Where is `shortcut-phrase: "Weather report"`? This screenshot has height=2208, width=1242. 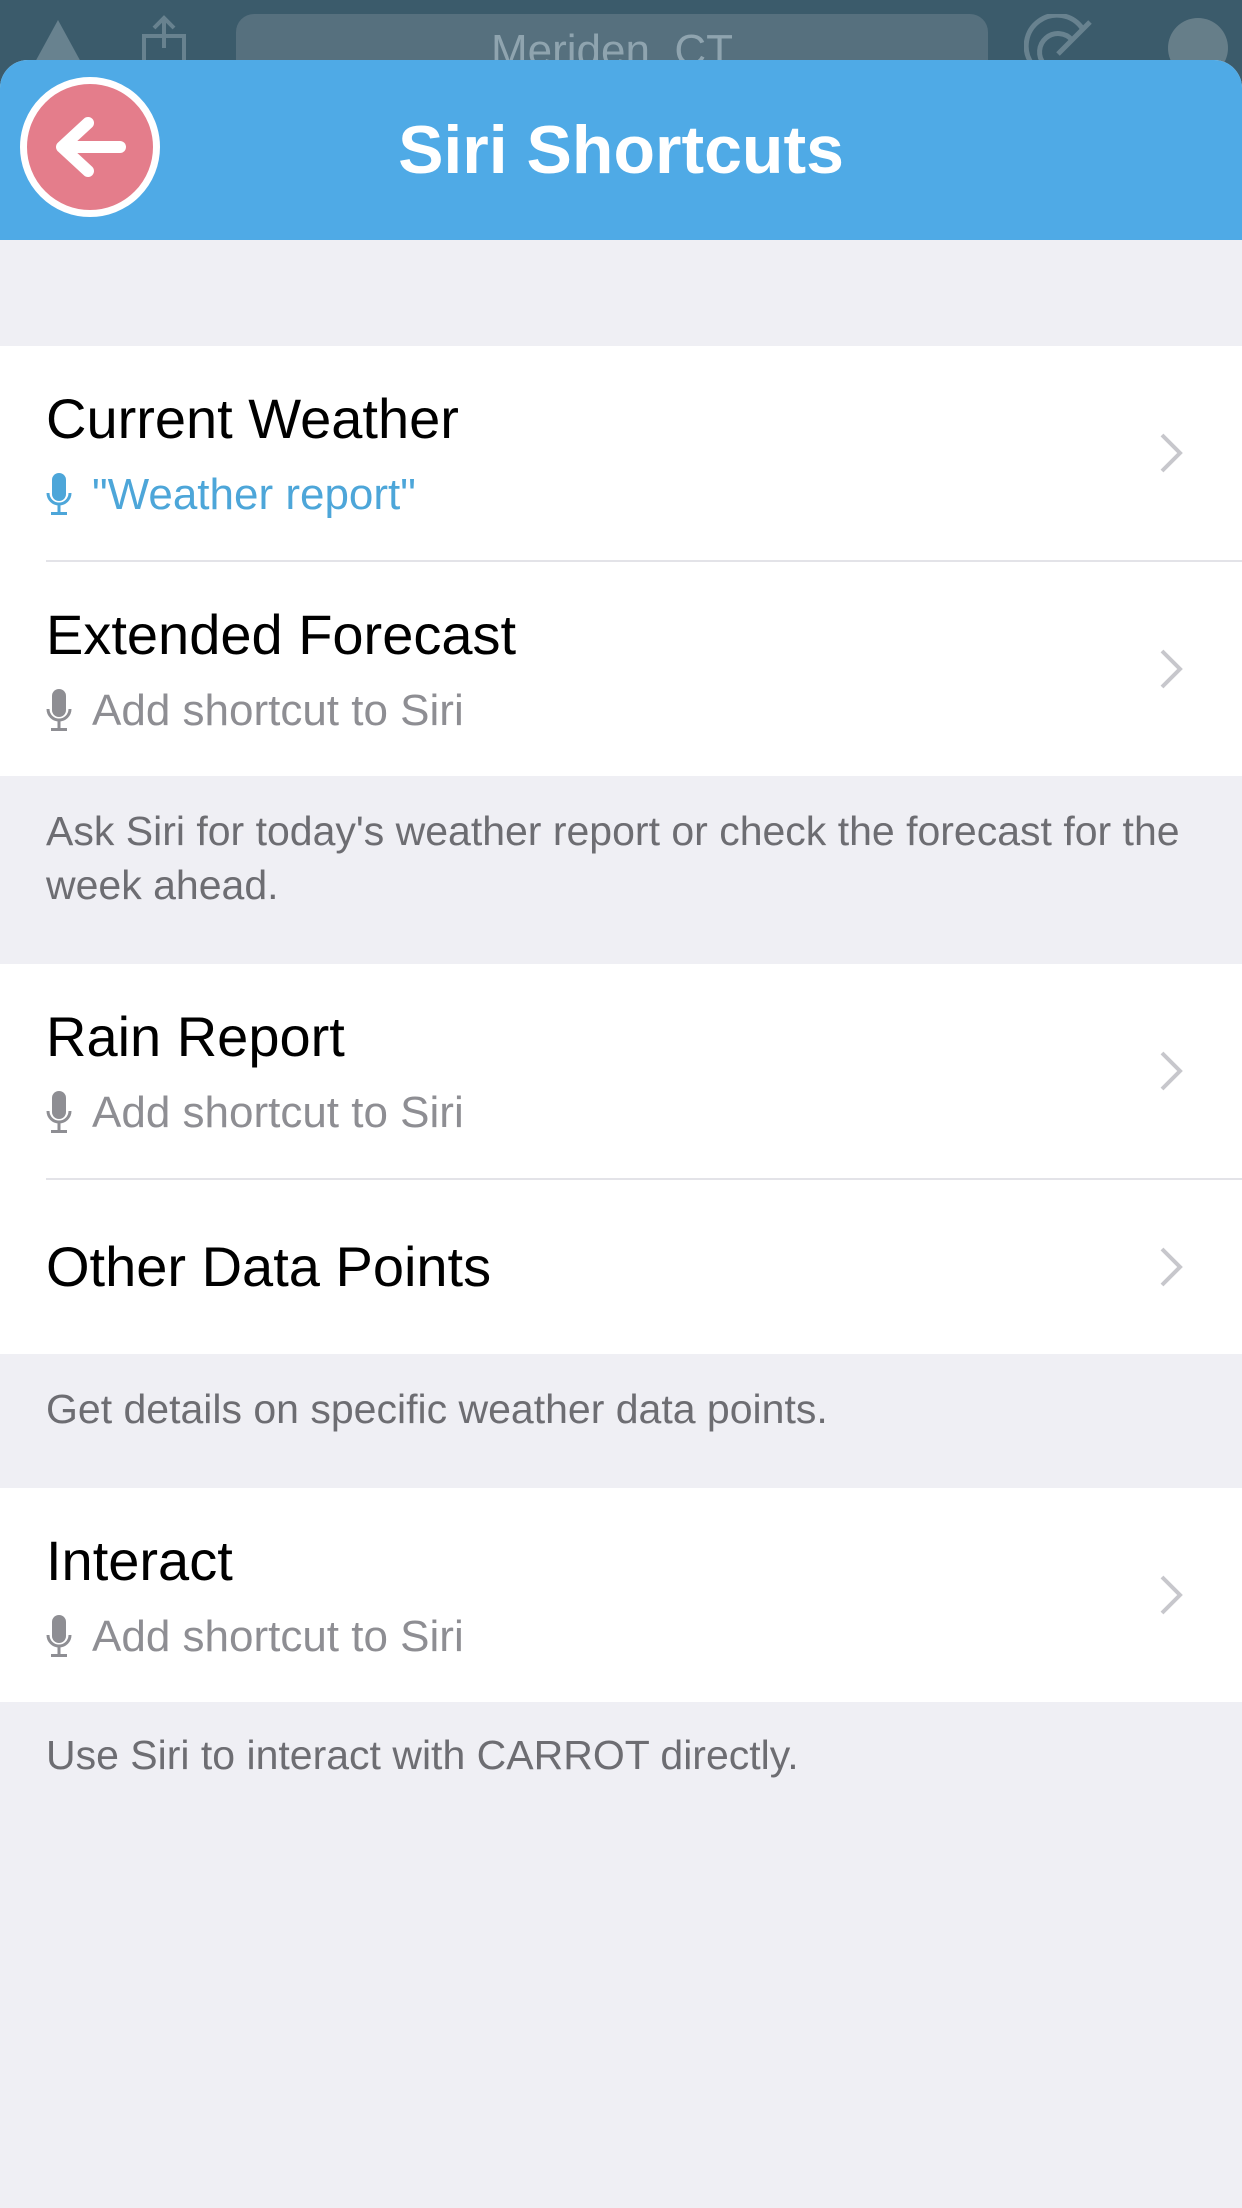 shortcut-phrase: "Weather report" is located at coordinates (254, 494).